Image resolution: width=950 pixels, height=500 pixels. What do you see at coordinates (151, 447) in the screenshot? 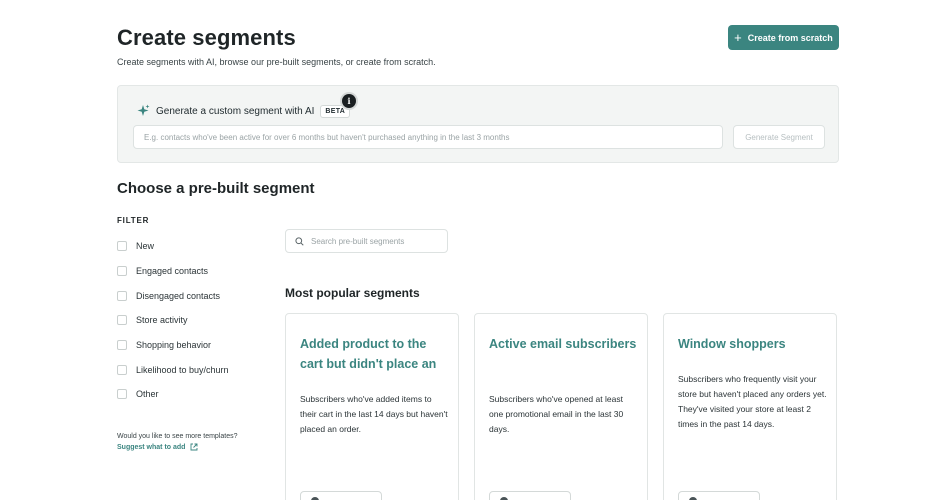
I see `suggest-link-label: Suggest what to add` at bounding box center [151, 447].